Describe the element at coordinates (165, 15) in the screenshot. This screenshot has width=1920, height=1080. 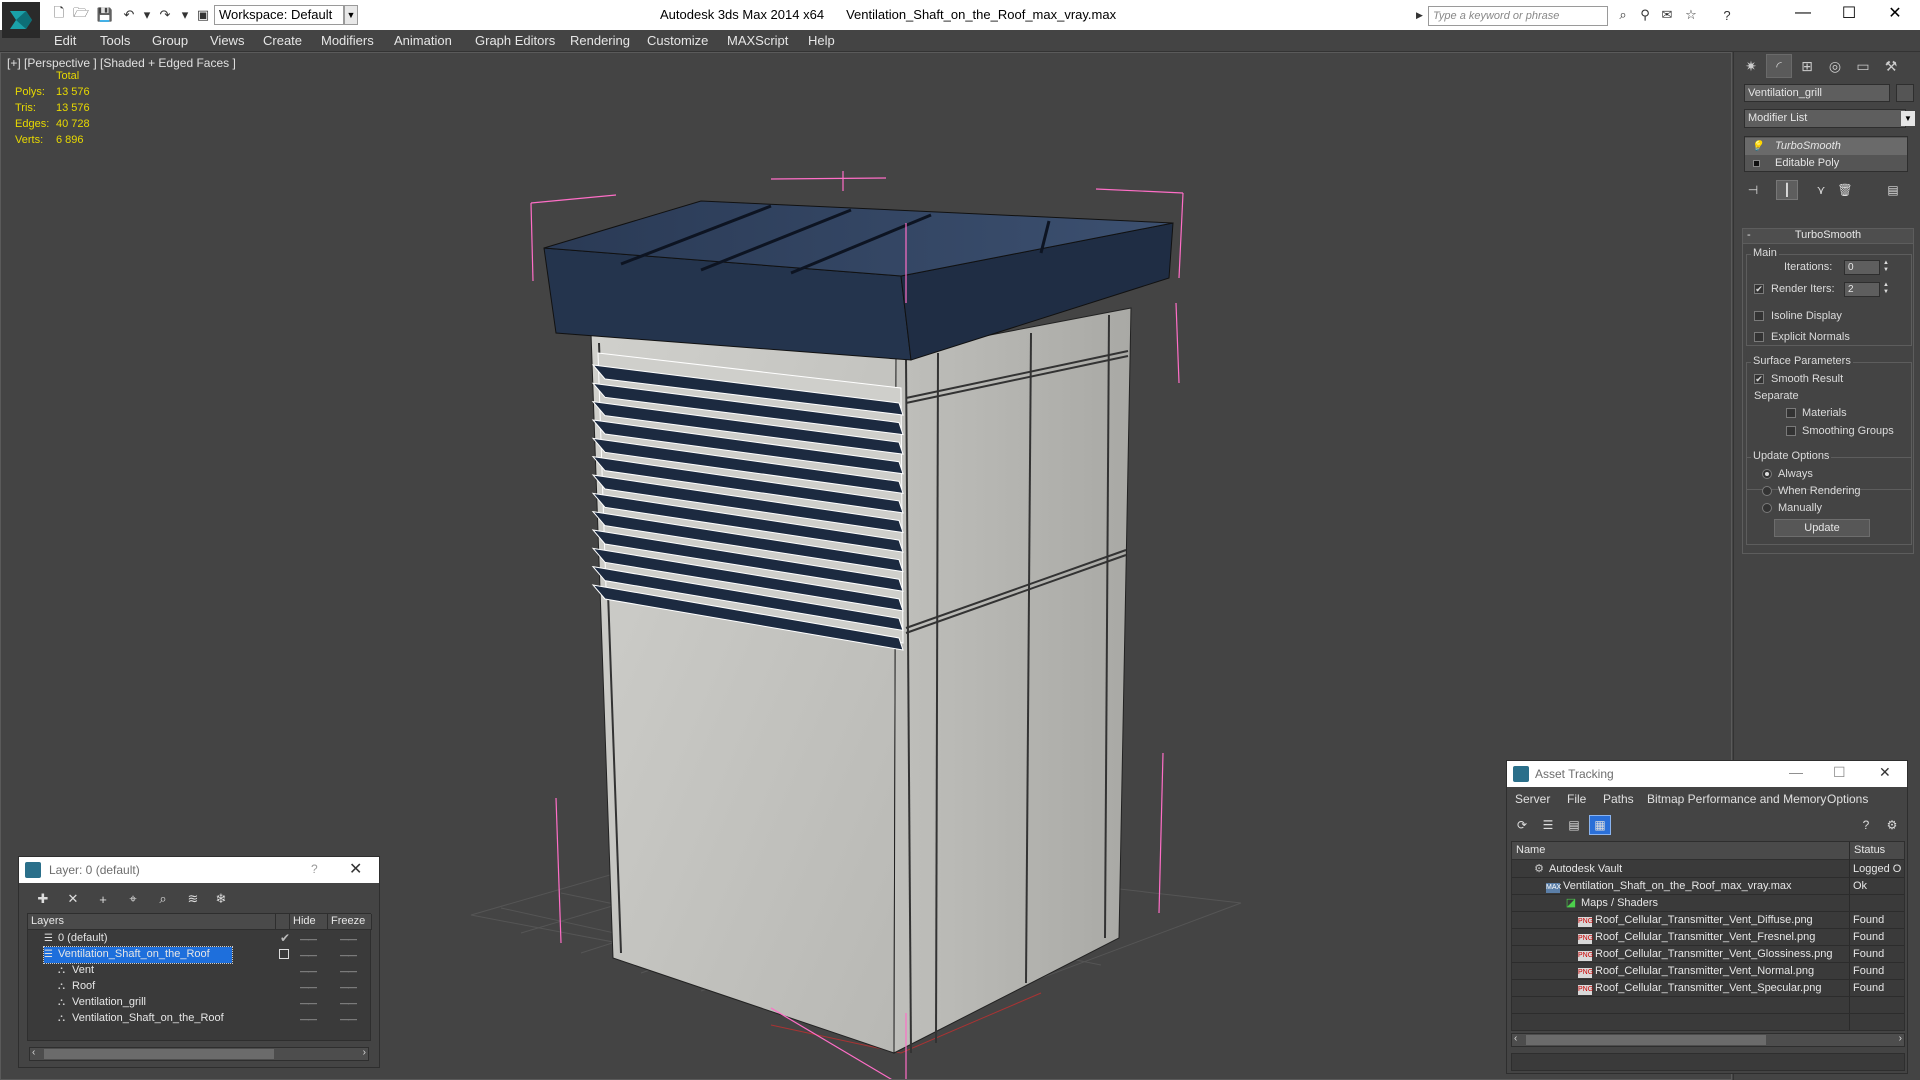
I see `redo-icon: ↷` at that location.